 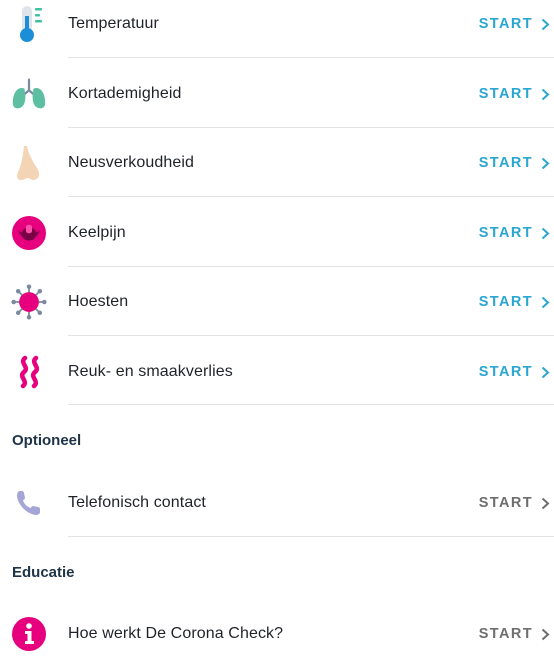 What do you see at coordinates (113, 23) in the screenshot?
I see `symptom-label: Temperatuur` at bounding box center [113, 23].